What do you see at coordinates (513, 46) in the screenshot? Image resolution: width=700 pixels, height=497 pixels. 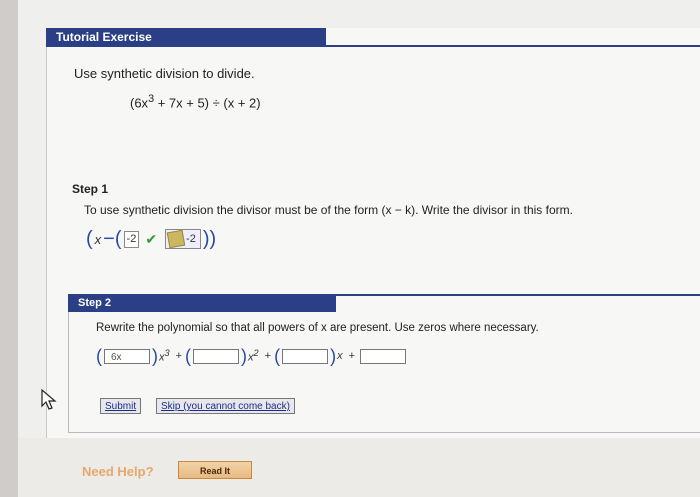 I see `header-rule` at bounding box center [513, 46].